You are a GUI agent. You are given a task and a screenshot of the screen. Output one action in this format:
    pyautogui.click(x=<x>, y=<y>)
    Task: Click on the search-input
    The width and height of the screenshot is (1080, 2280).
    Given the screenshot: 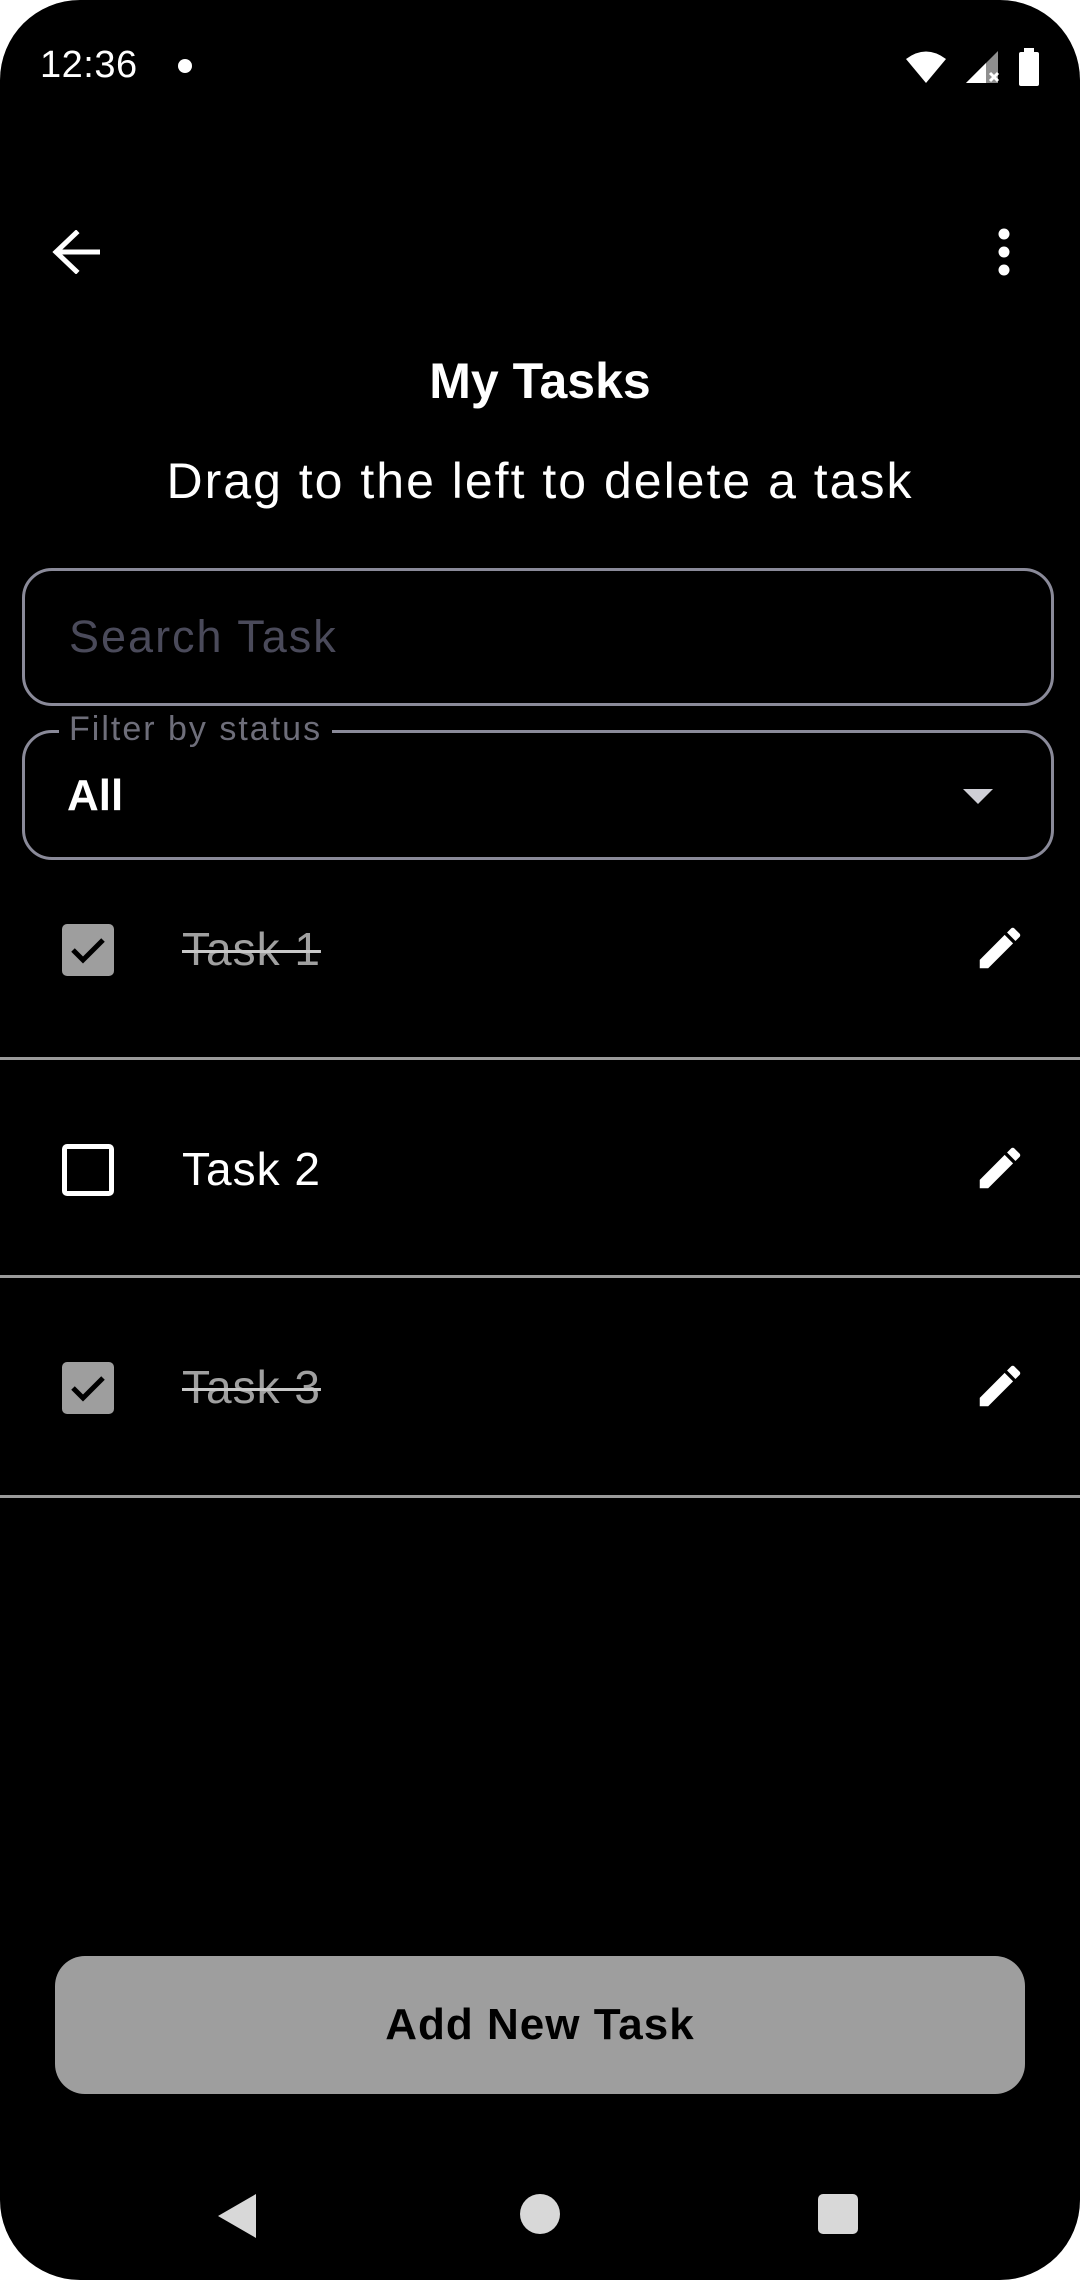 What is the action you would take?
    pyautogui.click(x=539, y=637)
    